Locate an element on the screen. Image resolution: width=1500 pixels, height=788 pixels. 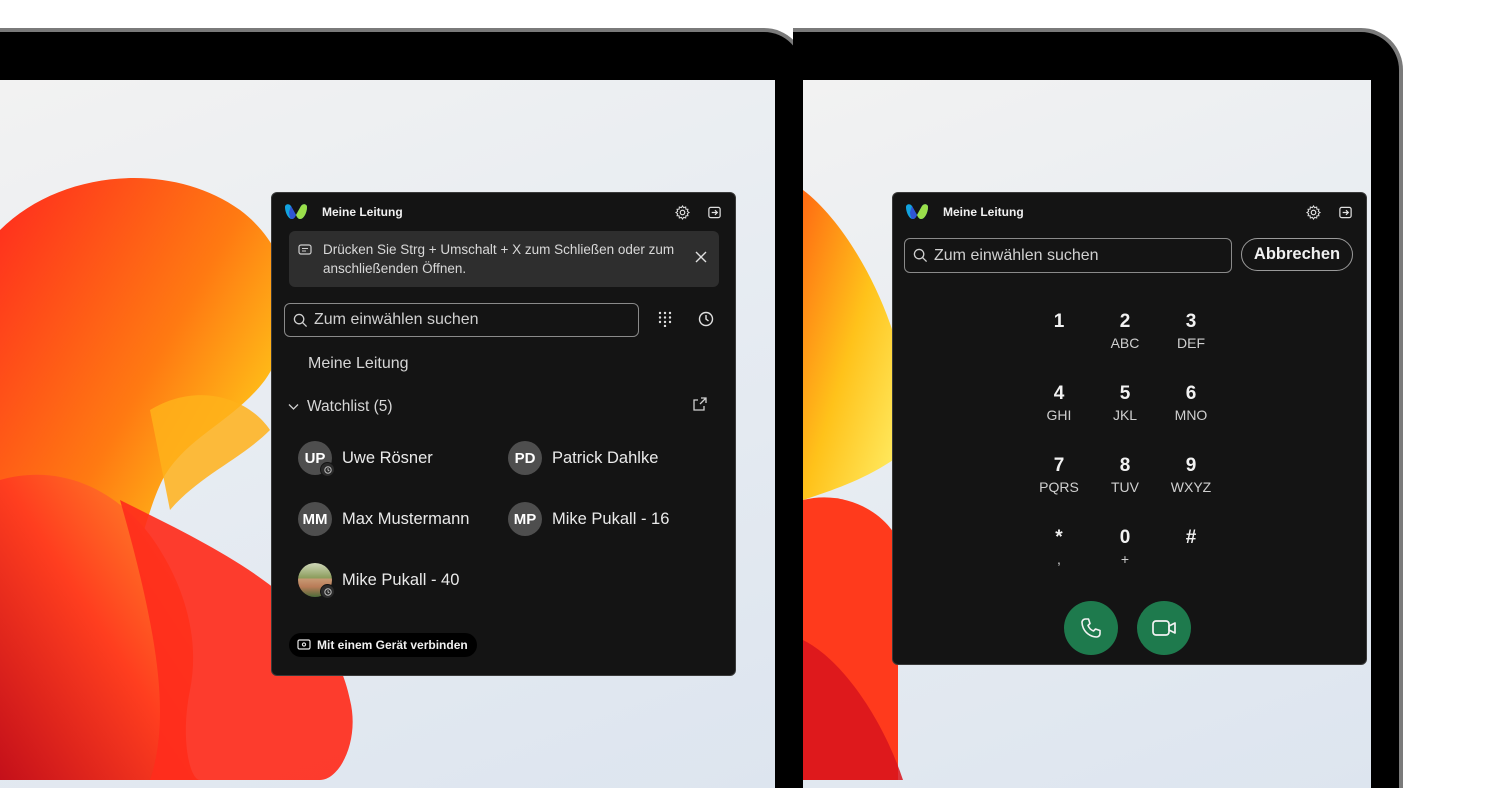
key-2: 2 ABC is located at coordinates (1125, 347).